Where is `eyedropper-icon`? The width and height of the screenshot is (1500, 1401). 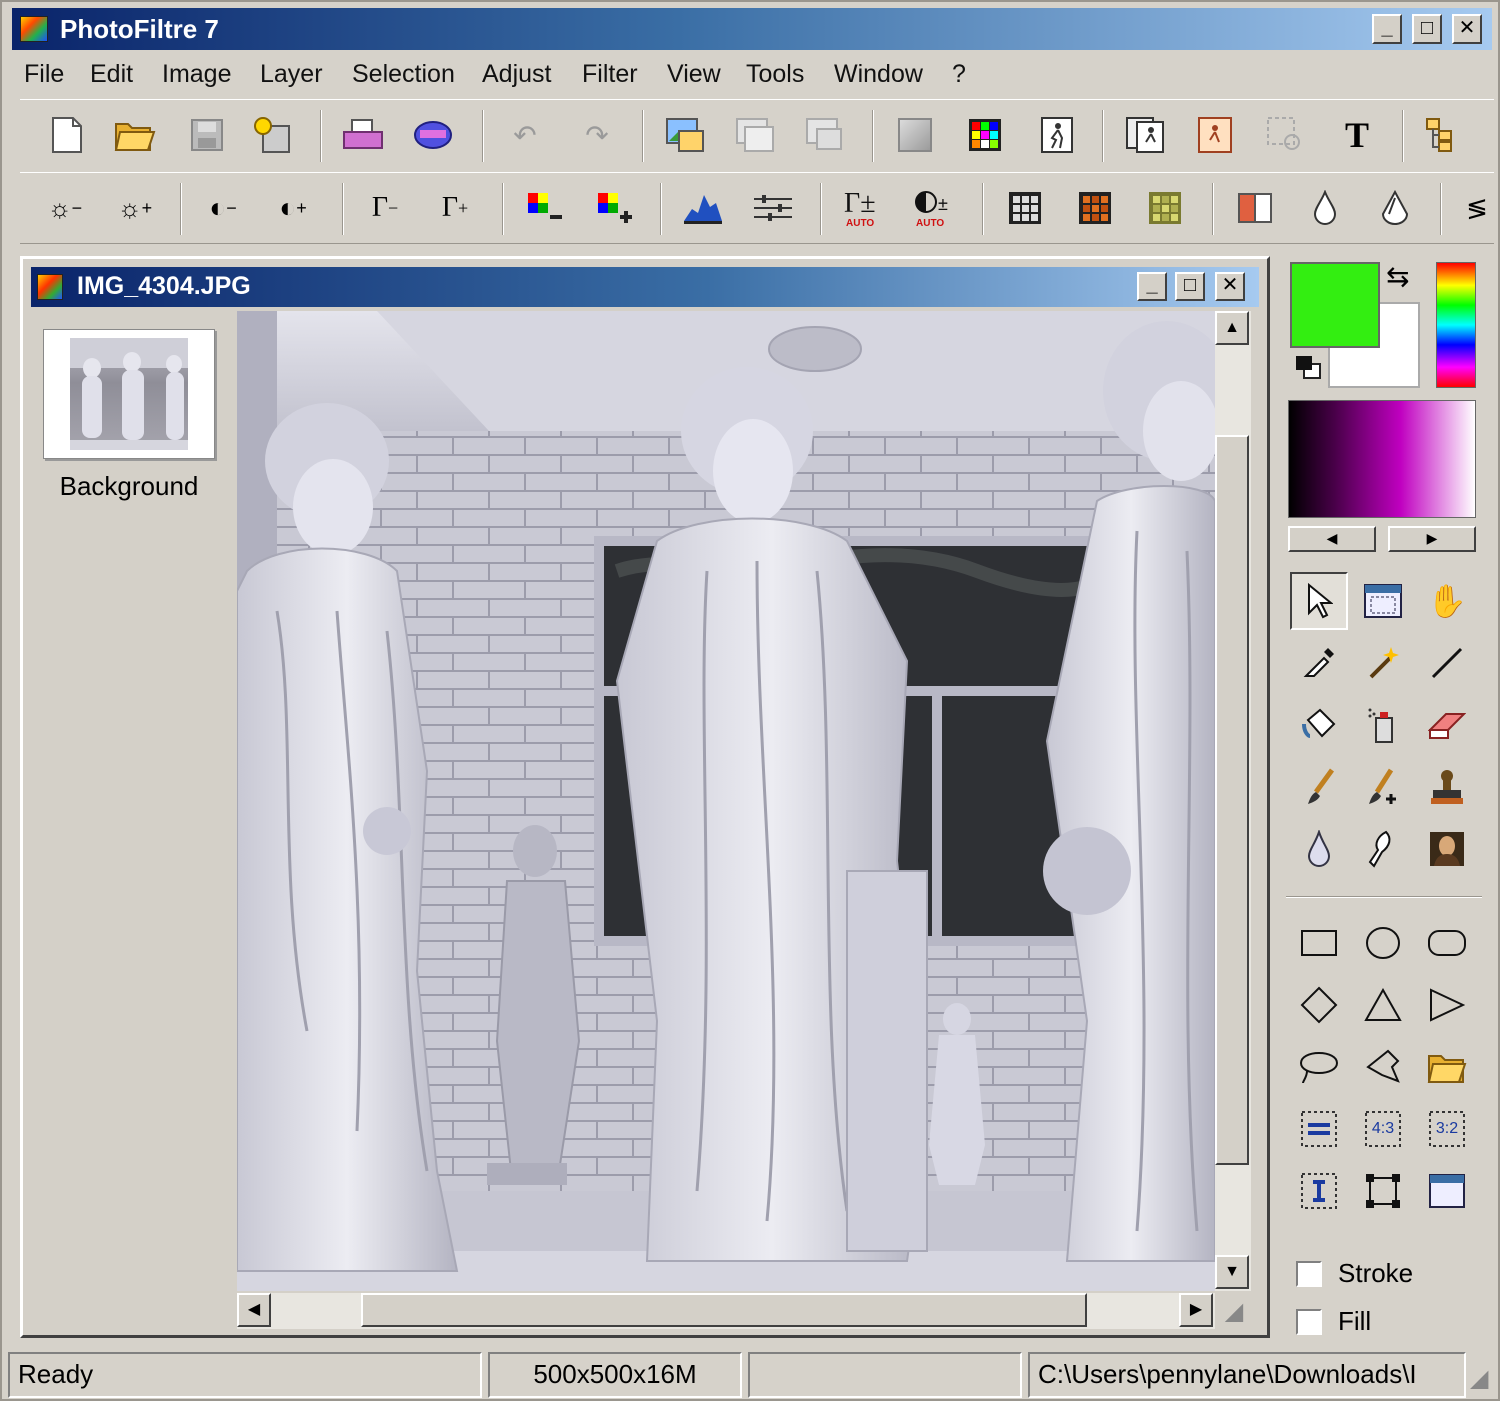
eyedropper-icon is located at coordinates (1319, 663).